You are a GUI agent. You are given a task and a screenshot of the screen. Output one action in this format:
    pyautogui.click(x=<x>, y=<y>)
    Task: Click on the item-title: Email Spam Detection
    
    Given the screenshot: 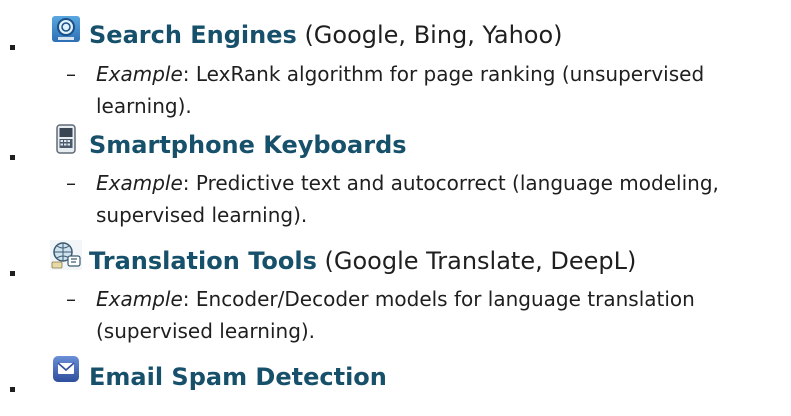 What is the action you would take?
    pyautogui.click(x=238, y=377)
    